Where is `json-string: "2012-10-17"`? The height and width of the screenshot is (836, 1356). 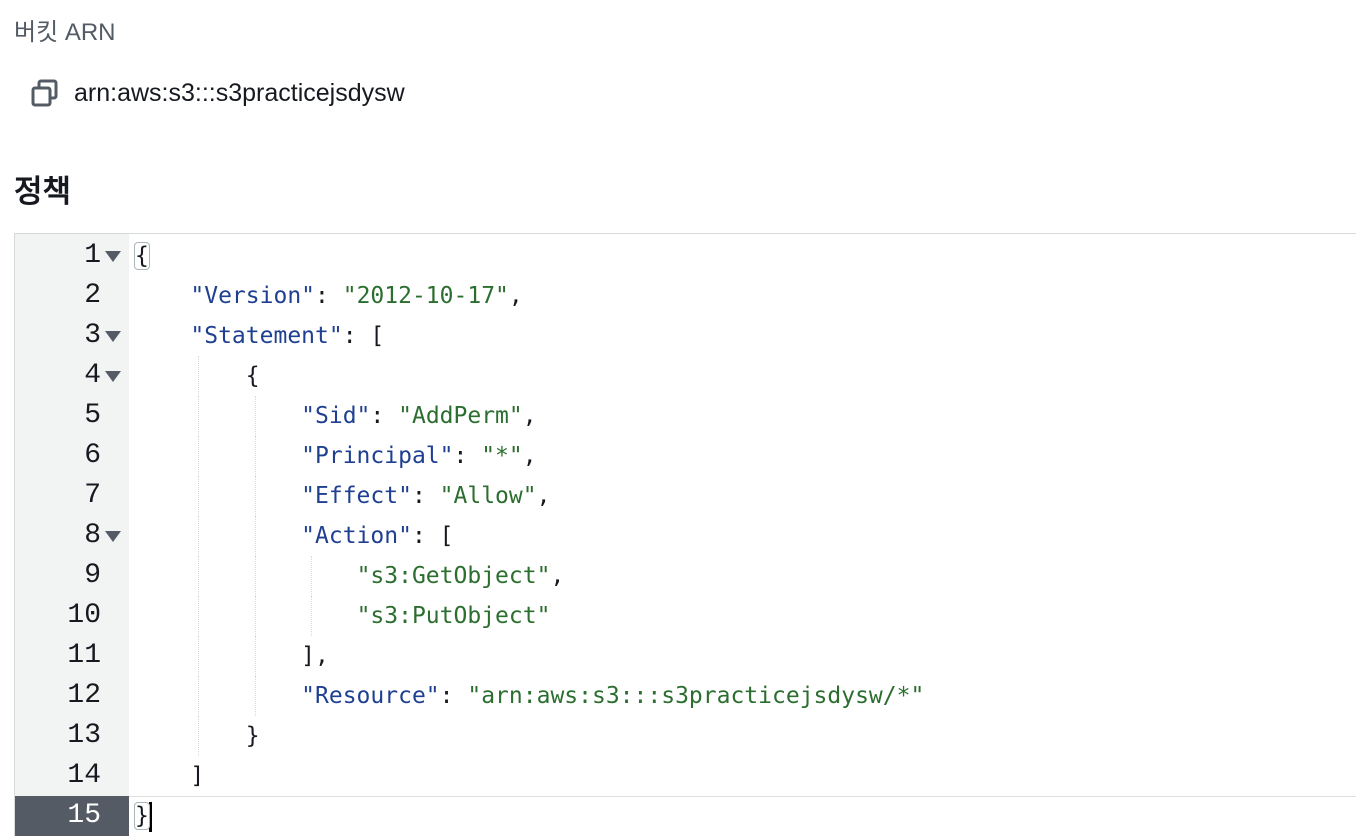
json-string: "2012-10-17" is located at coordinates (425, 296).